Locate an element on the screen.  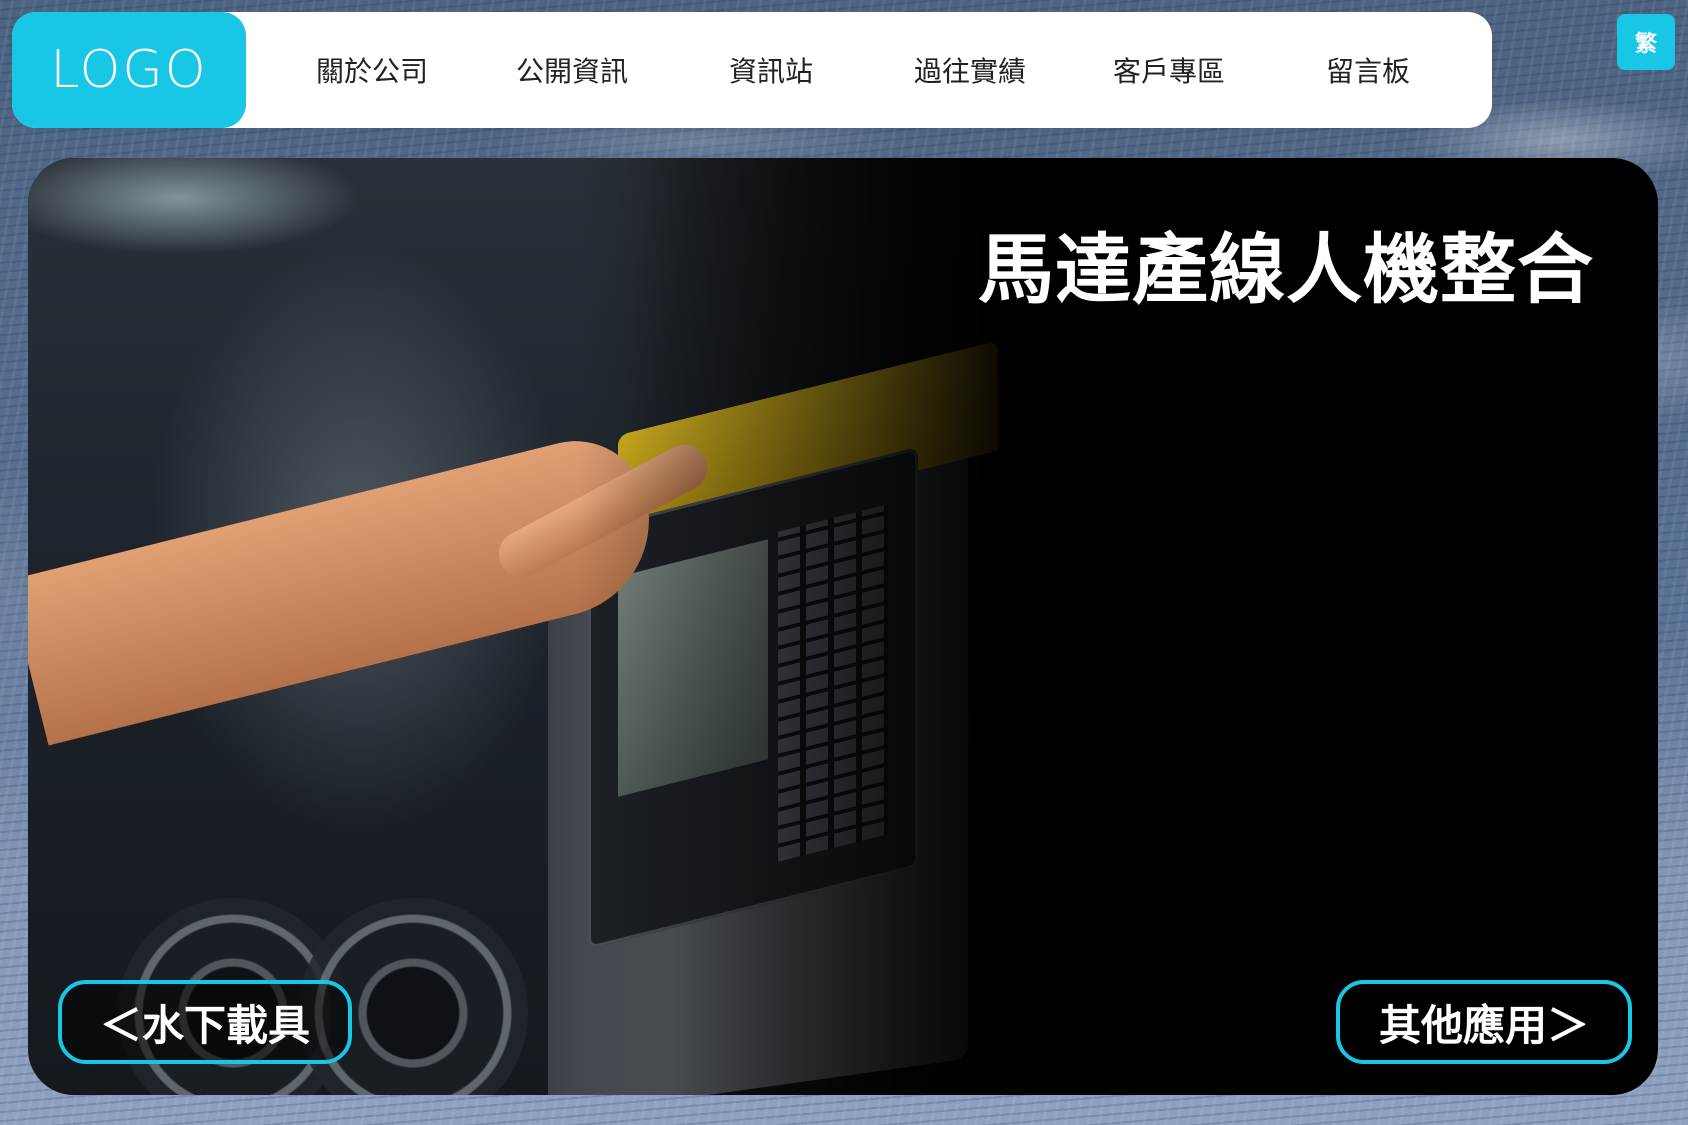
hero-title: 馬達產線人機整合 is located at coordinates (1286, 269).